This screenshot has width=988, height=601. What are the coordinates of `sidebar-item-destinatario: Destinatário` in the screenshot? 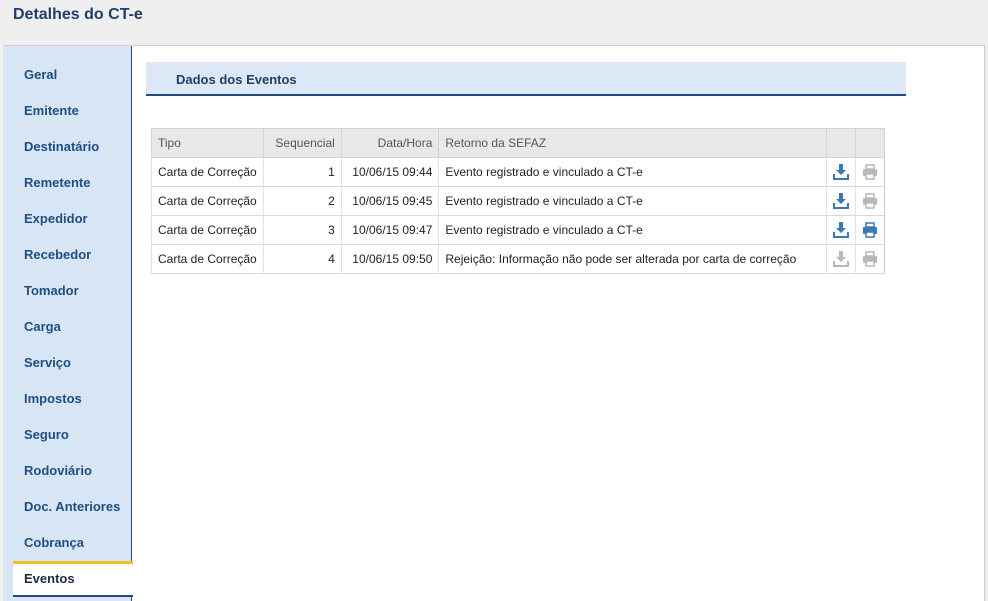 It's located at (67, 147).